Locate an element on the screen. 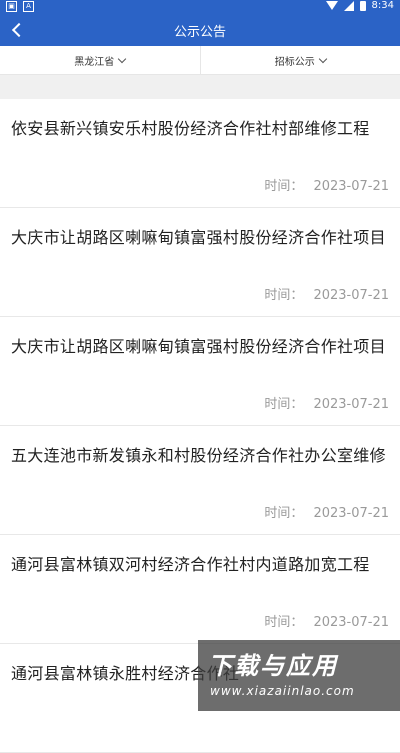 The width and height of the screenshot is (400, 753). battery-icon is located at coordinates (363, 6).